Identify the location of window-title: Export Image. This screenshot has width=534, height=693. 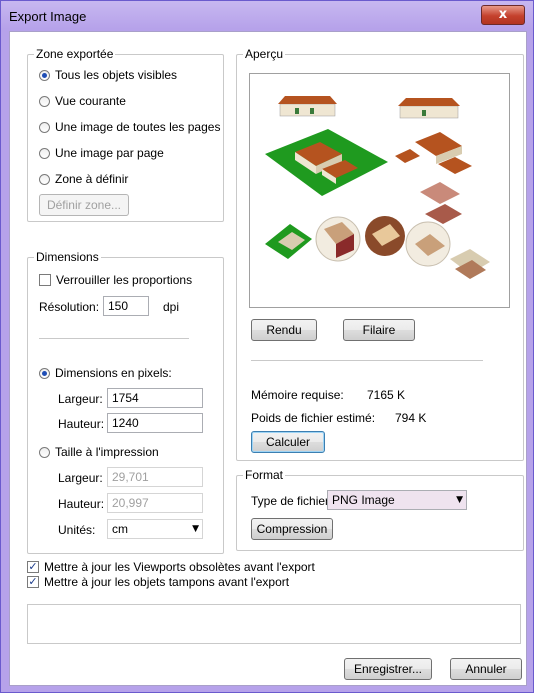
(48, 16).